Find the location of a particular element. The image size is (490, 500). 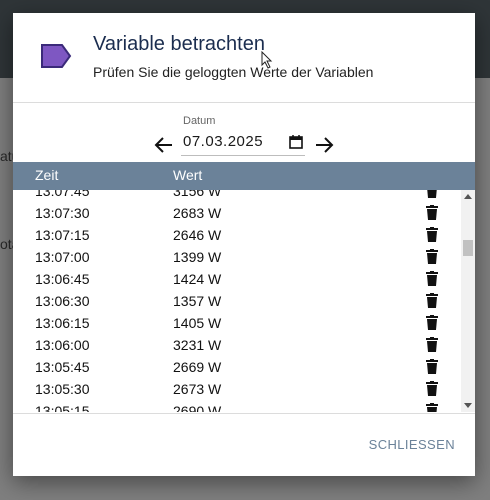

table-row: 13:05:15 2690 W is located at coordinates (237, 406).